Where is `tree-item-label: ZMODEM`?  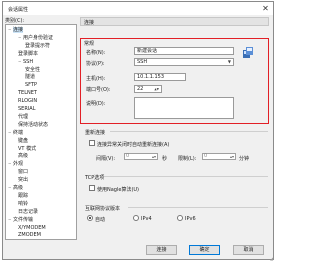
tree-item-label: ZMODEM is located at coordinates (29, 235).